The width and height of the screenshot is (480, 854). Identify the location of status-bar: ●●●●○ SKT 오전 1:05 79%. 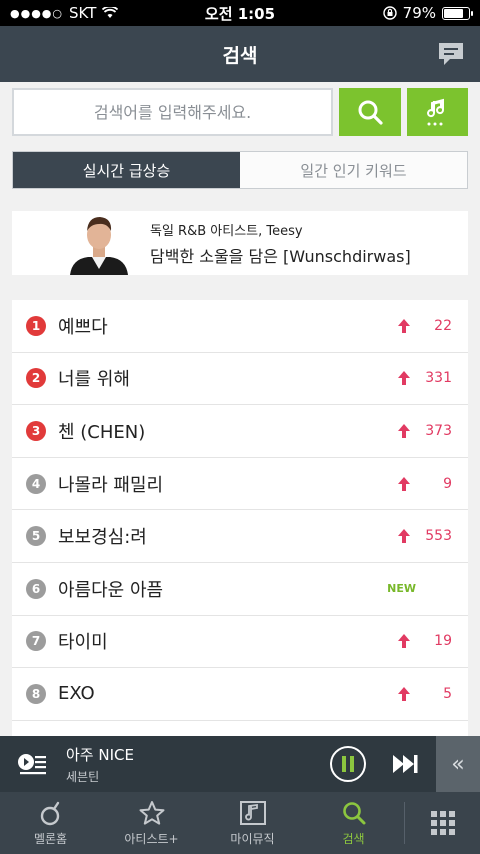
(240, 13).